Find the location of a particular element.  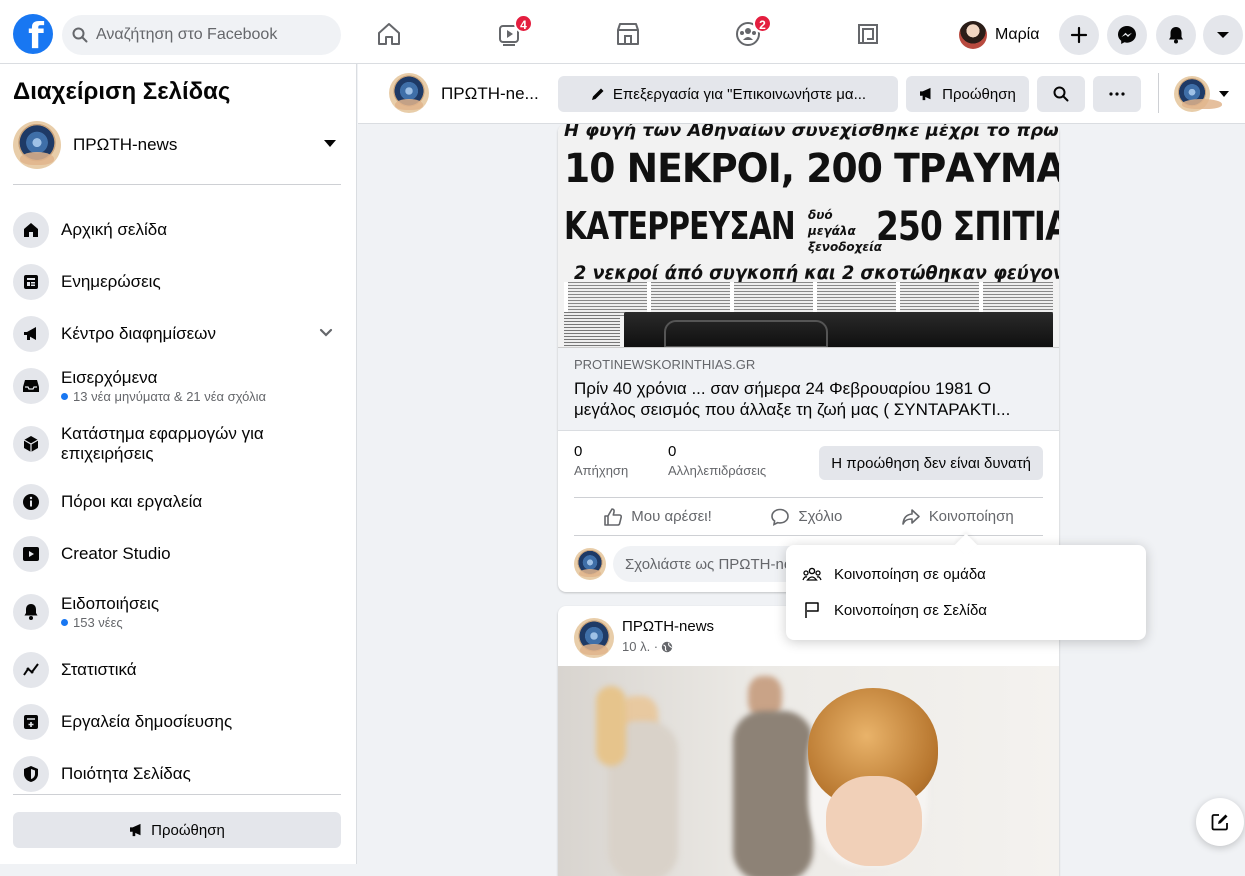

promote-button: Προώθηση is located at coordinates (967, 94).